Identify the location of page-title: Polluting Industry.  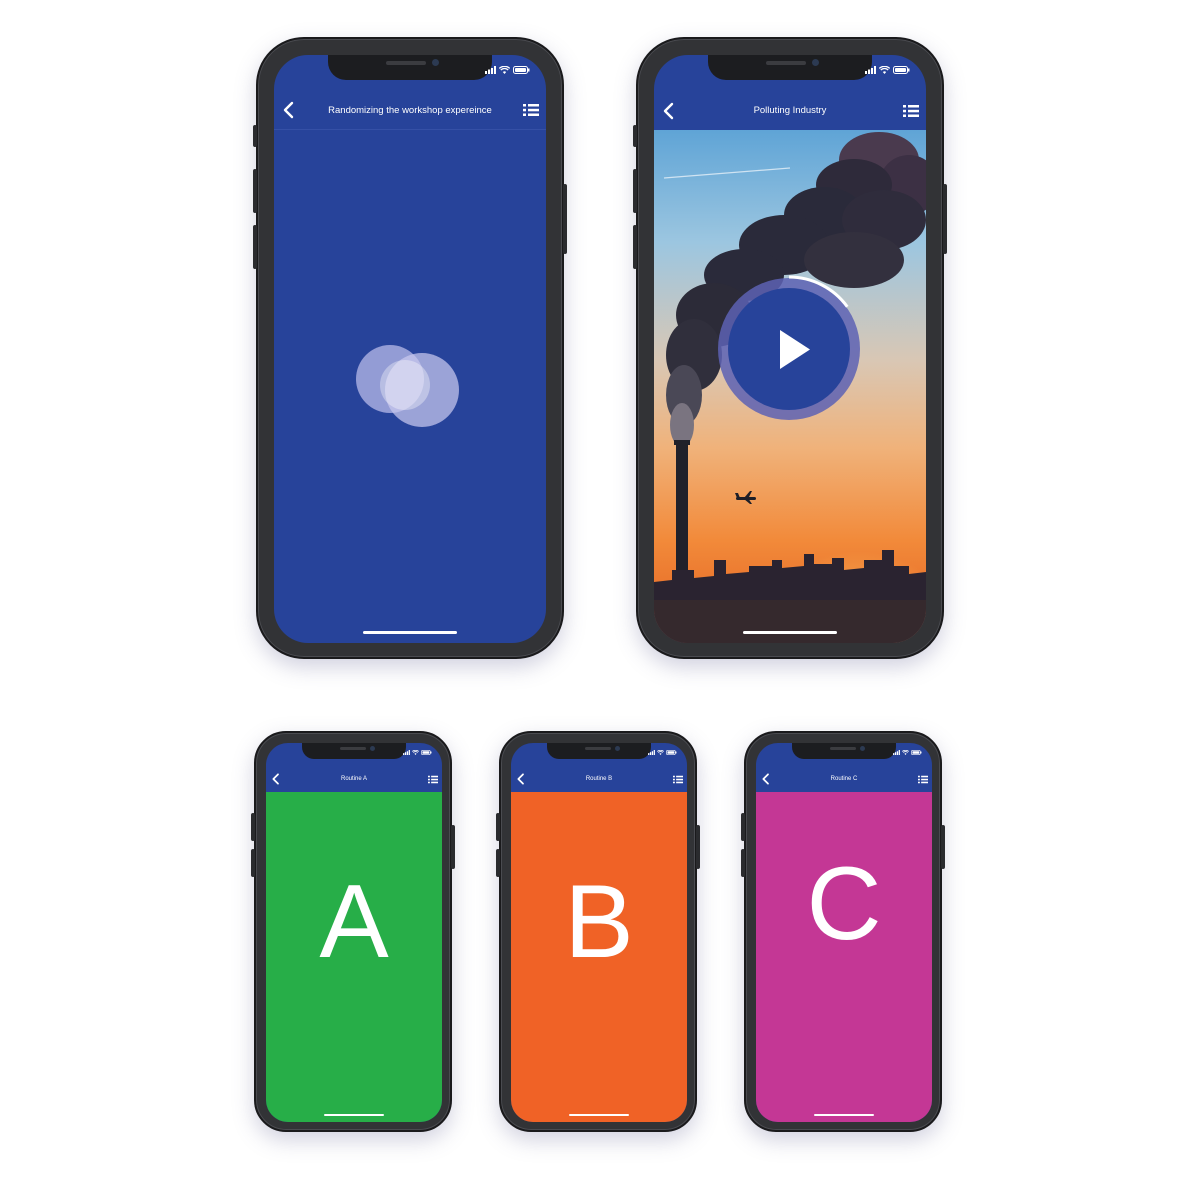
(790, 110).